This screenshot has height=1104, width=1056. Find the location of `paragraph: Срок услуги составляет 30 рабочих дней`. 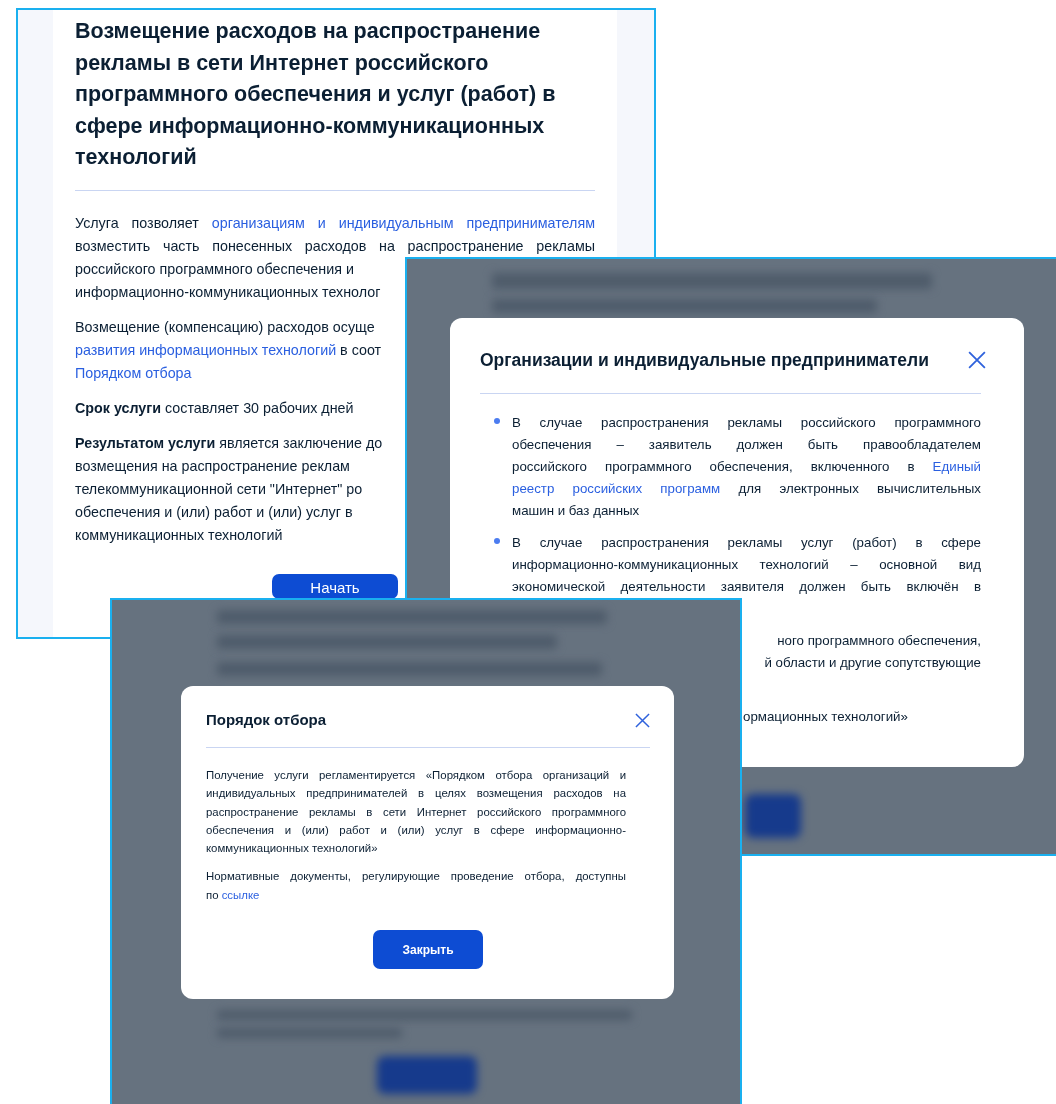

paragraph: Срок услуги составляет 30 рабочих дней is located at coordinates (214, 408).